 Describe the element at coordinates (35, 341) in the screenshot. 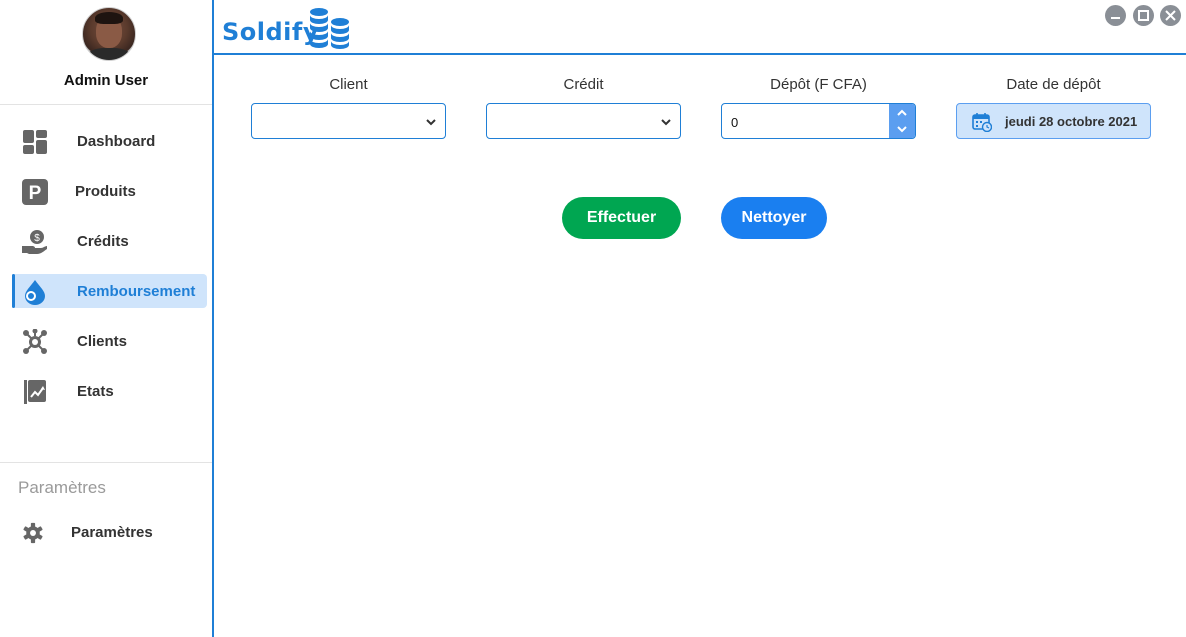

I see `clients-network-icon` at that location.